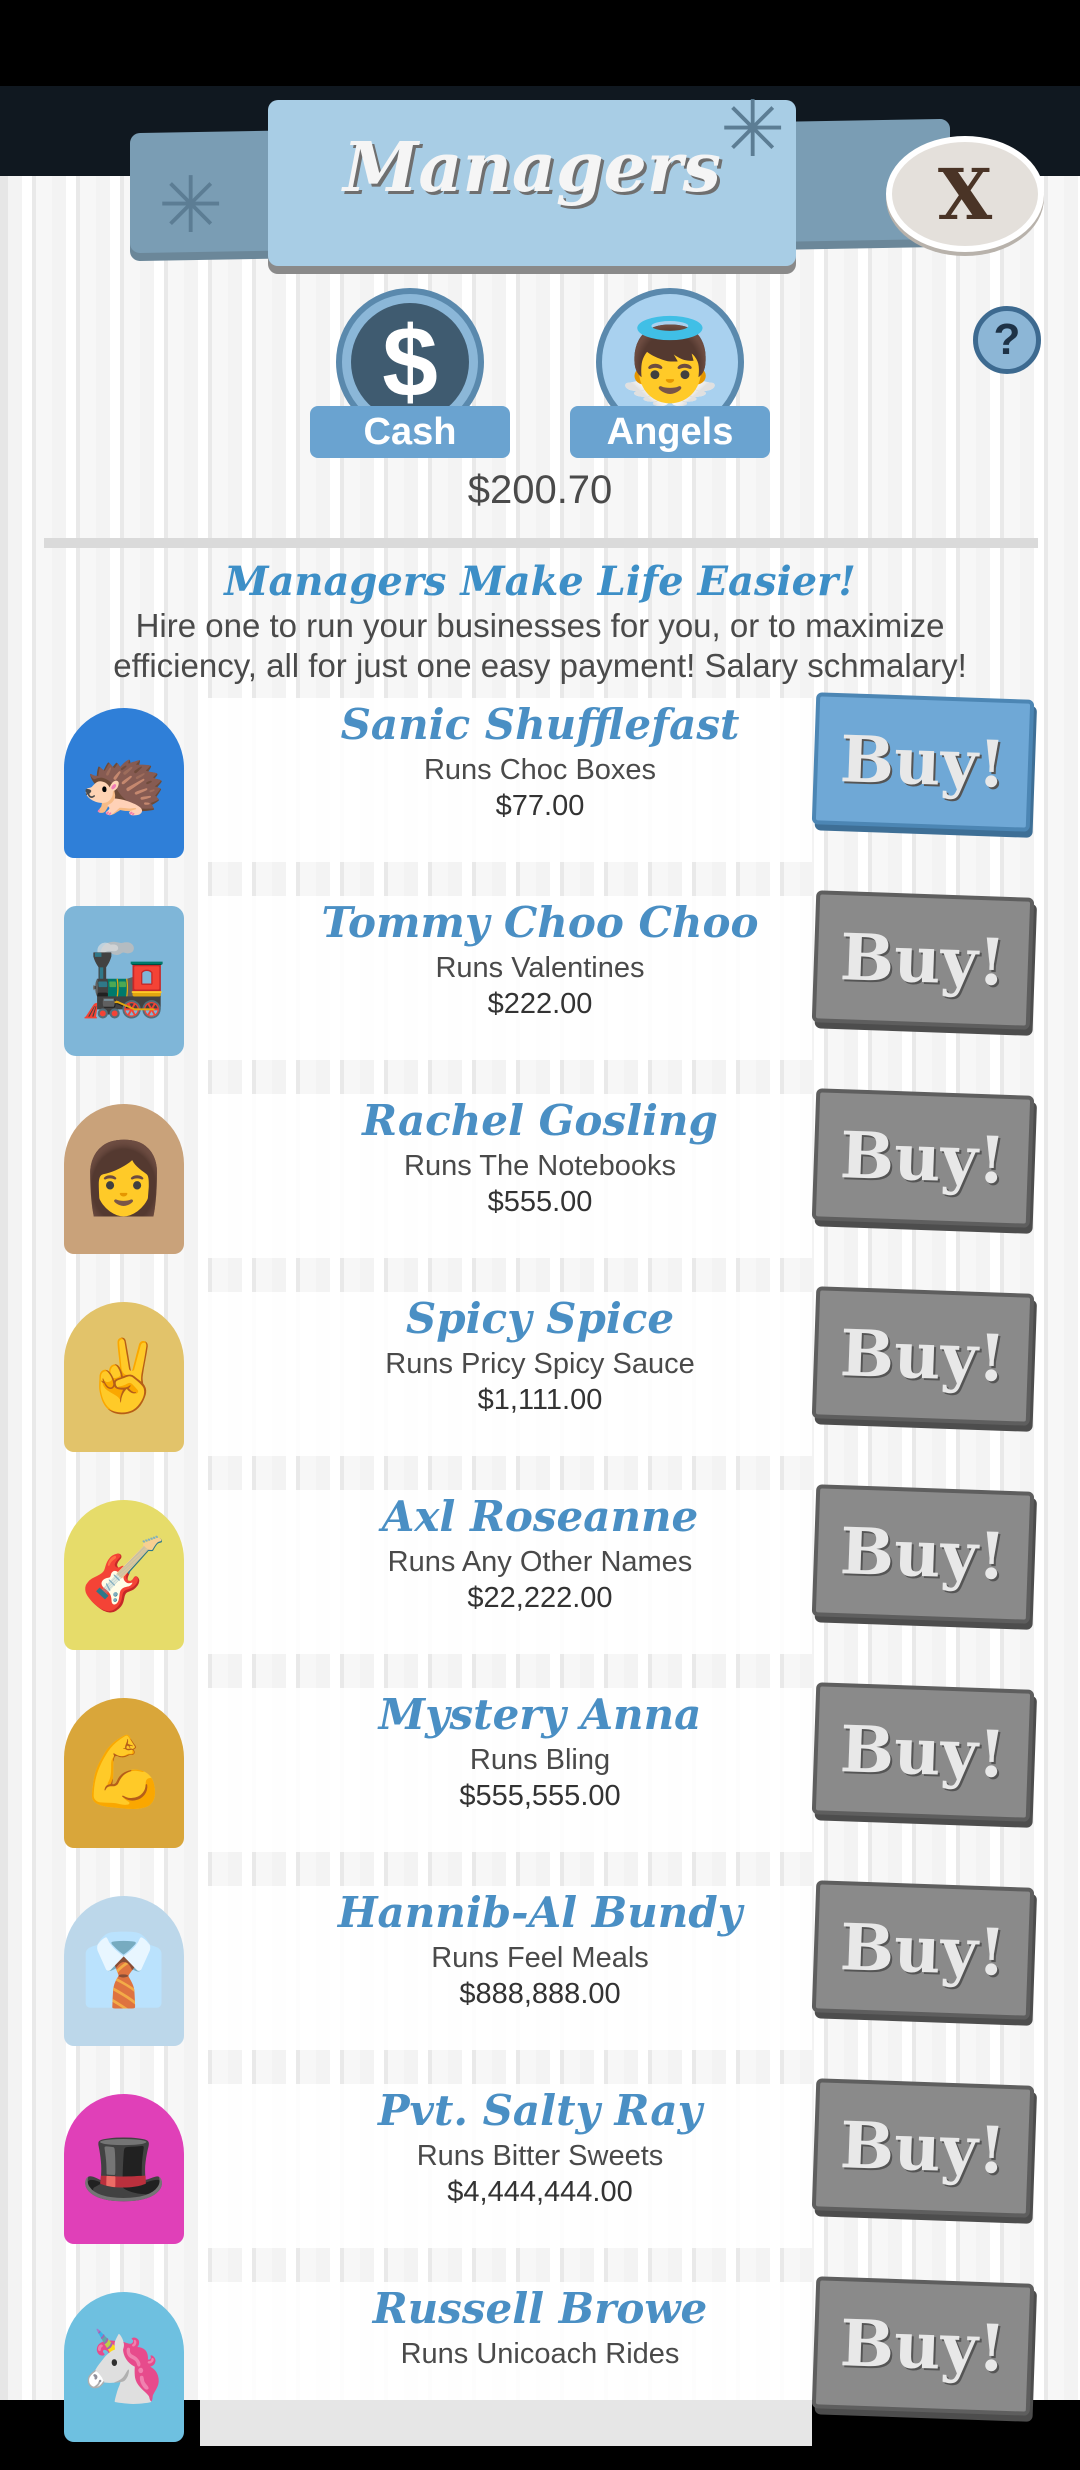  Describe the element at coordinates (1007, 340) in the screenshot. I see `help-button: ?` at that location.